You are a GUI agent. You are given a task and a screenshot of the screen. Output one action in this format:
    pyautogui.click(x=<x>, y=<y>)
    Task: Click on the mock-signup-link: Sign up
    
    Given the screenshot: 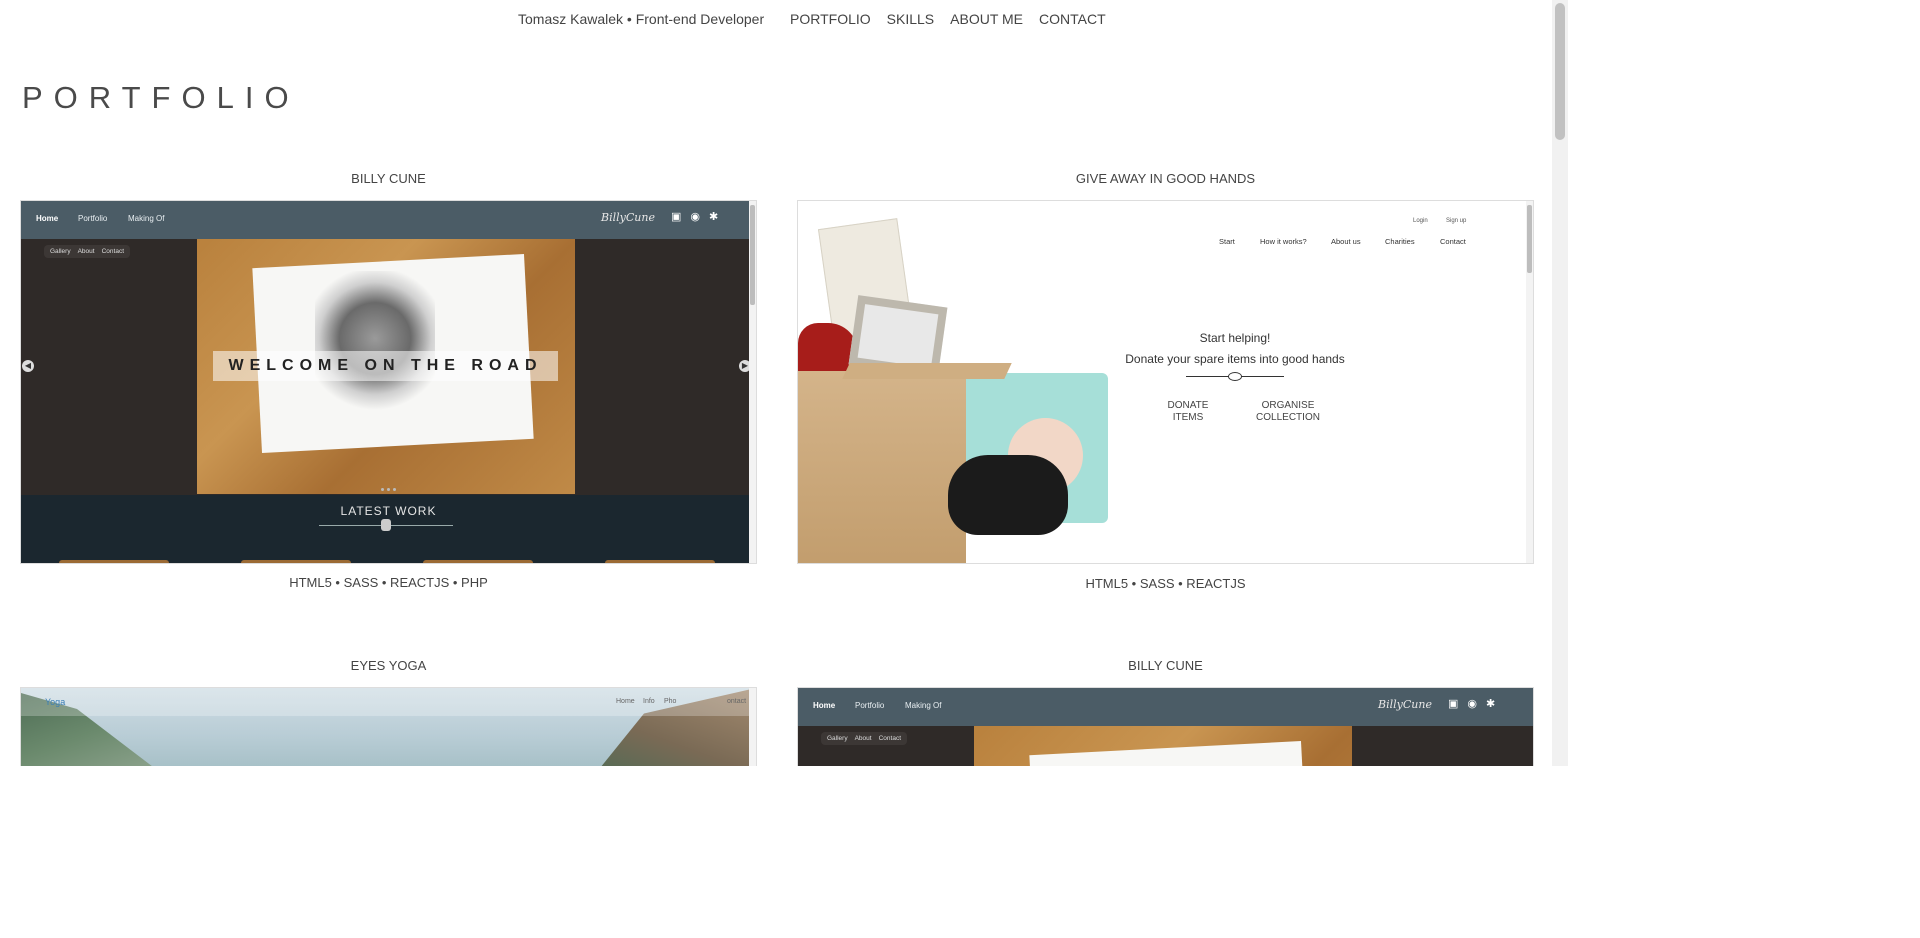 What is the action you would take?
    pyautogui.click(x=1456, y=221)
    